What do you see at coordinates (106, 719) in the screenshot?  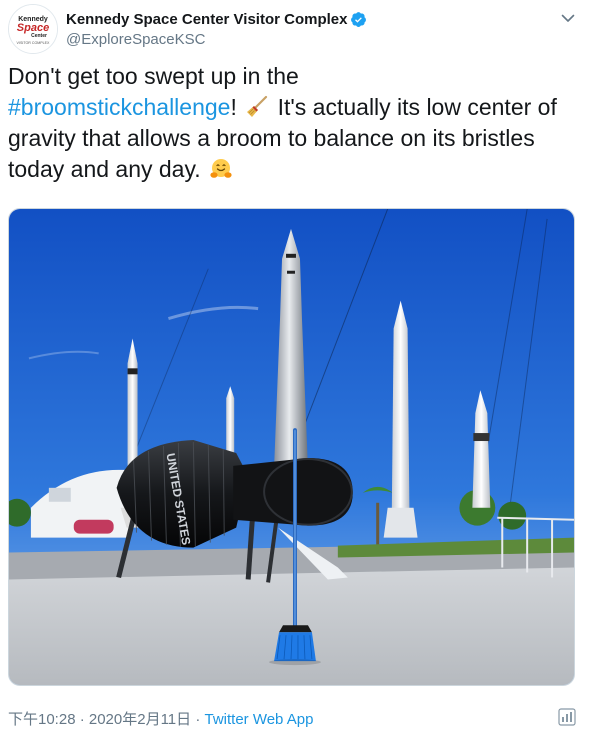 I see `timestamp: 下午10:28 · 2020年2月11日 ·` at bounding box center [106, 719].